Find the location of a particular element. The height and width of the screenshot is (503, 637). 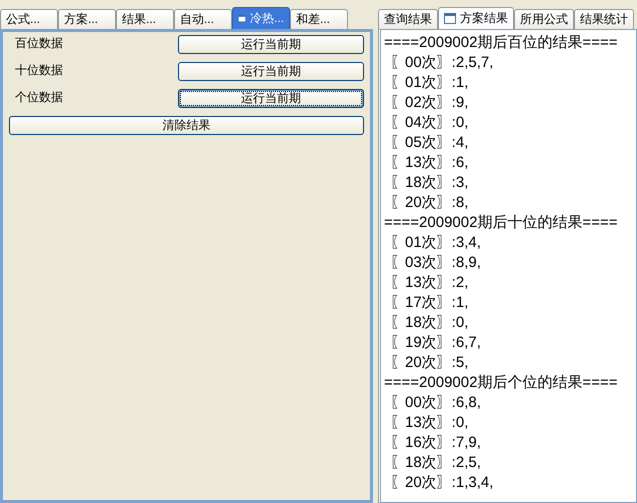

result-header: ====2009002期后个位的结果==== is located at coordinates (501, 383).